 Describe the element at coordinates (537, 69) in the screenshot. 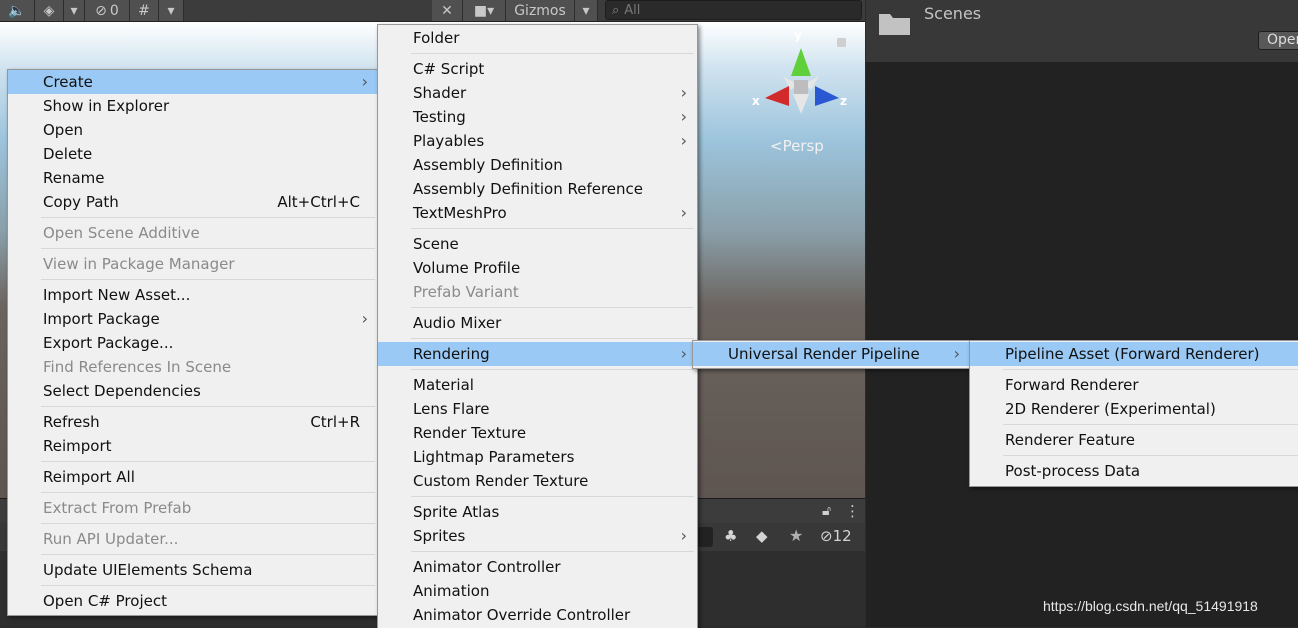

I see `menu-item-csharp-script: C# Script` at that location.